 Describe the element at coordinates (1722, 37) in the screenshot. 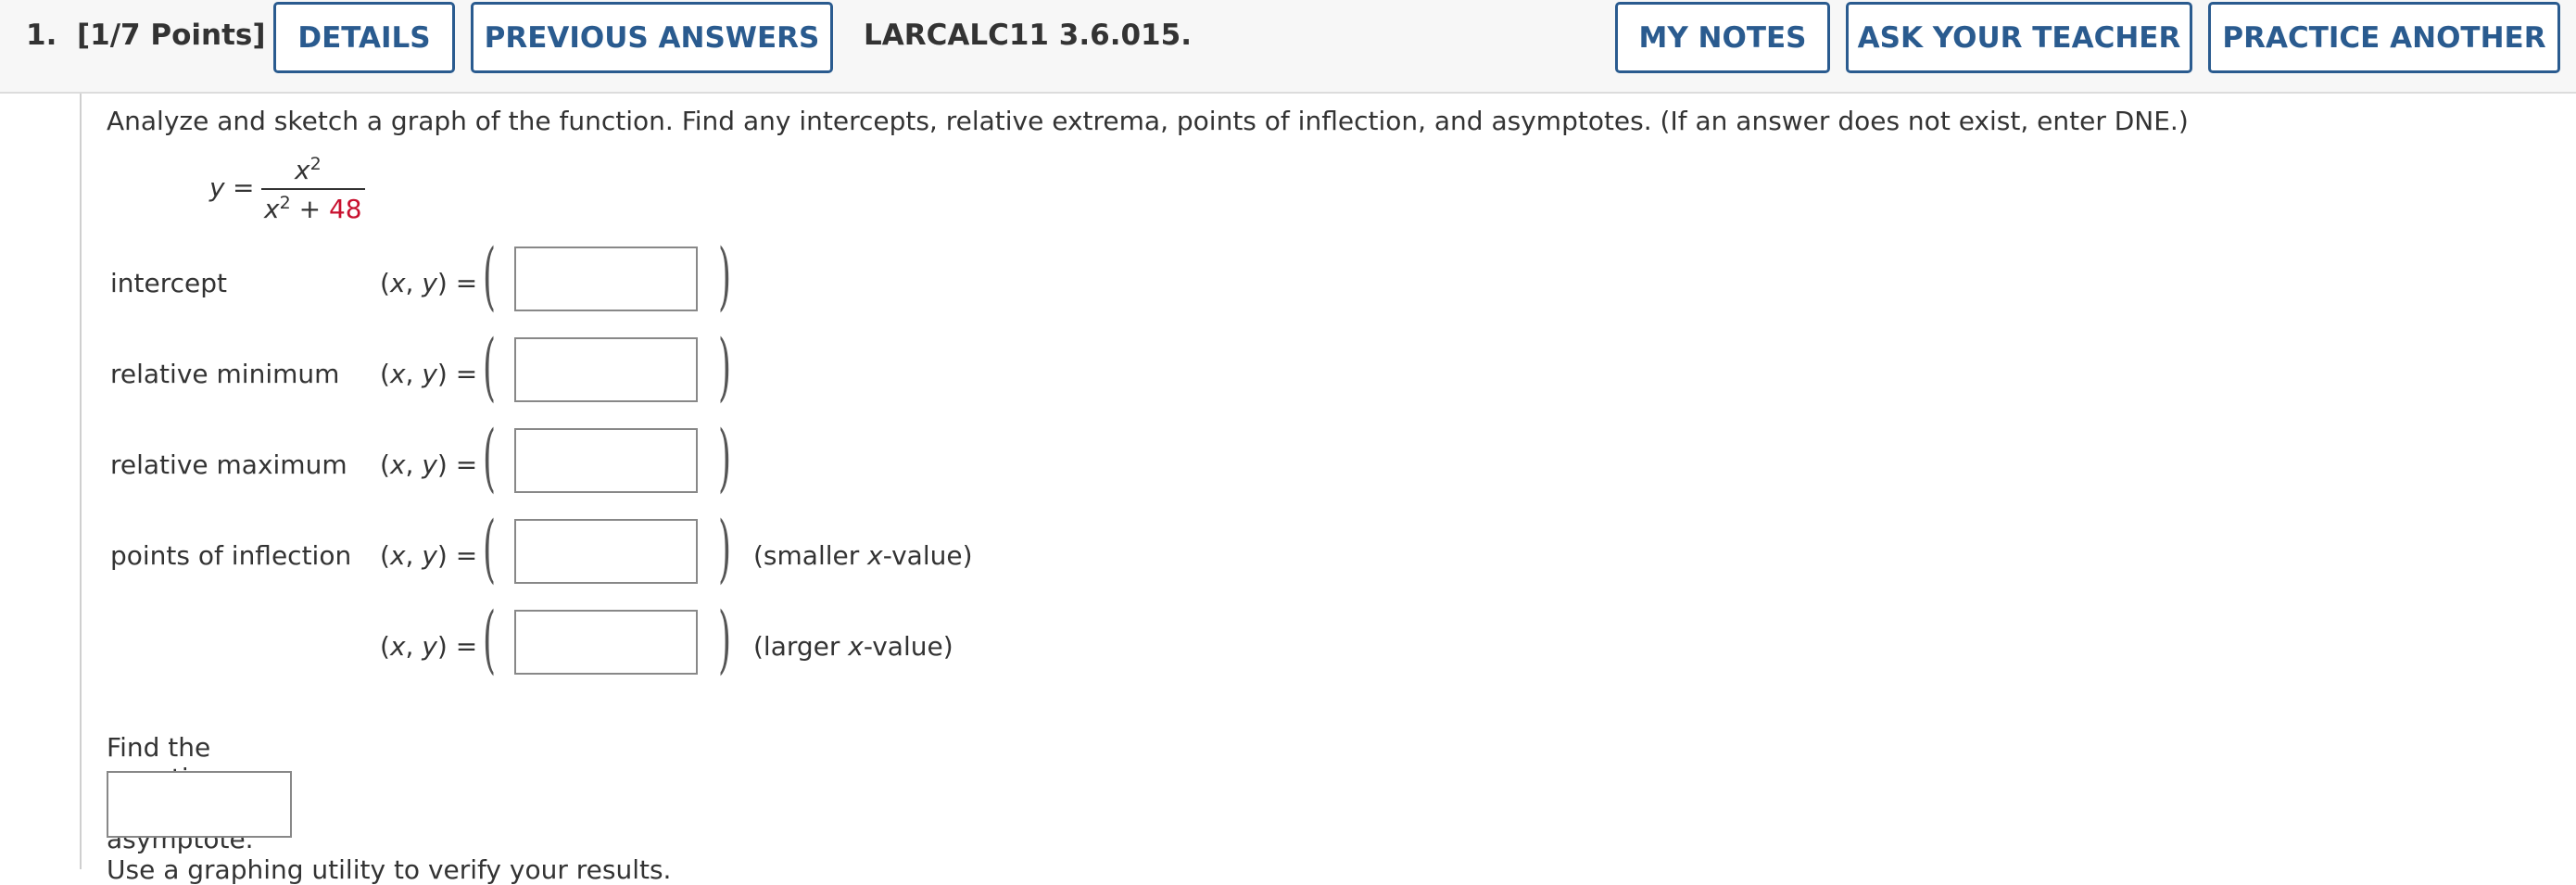

I see `my-notes-button: MY NOTES` at that location.